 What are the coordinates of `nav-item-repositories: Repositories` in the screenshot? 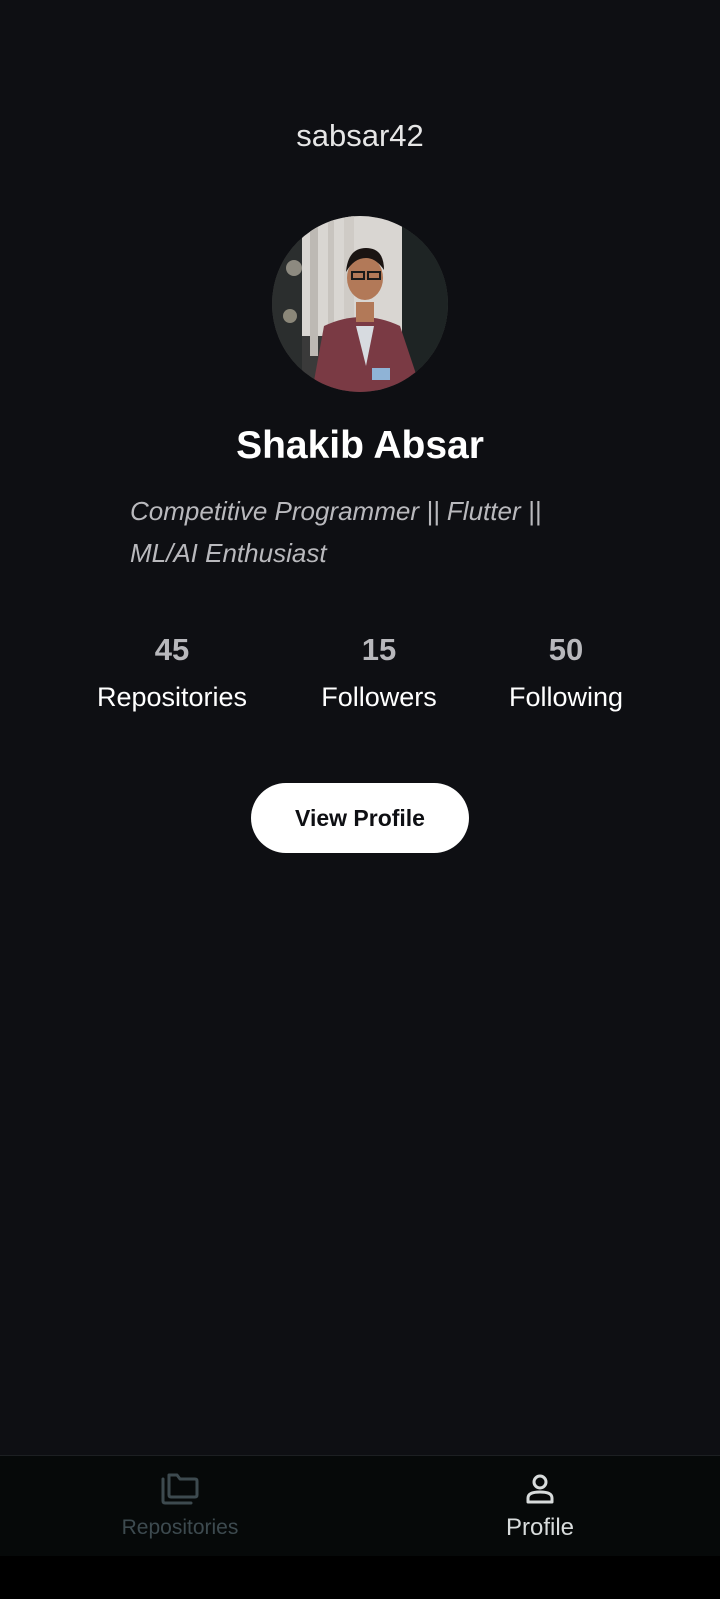 It's located at (180, 1506).